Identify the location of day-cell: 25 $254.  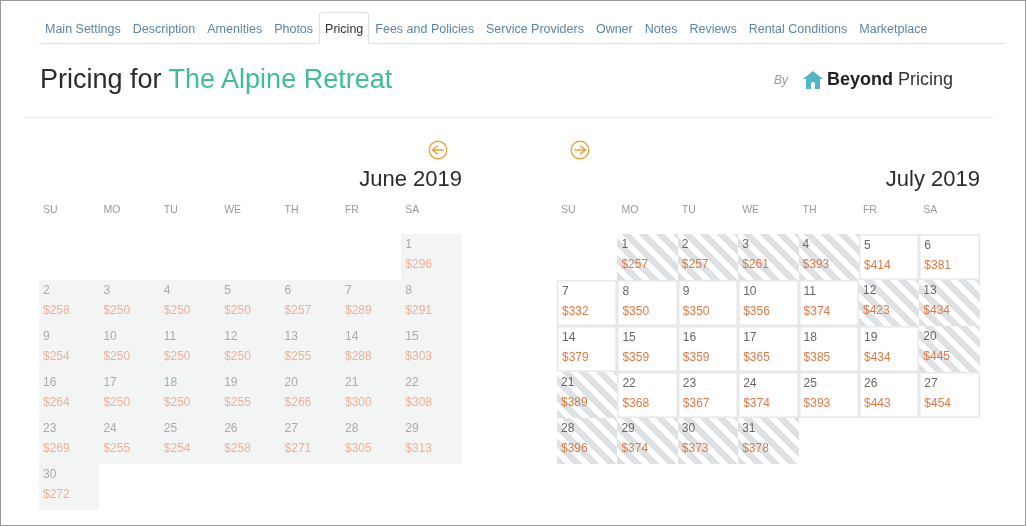
(190, 441).